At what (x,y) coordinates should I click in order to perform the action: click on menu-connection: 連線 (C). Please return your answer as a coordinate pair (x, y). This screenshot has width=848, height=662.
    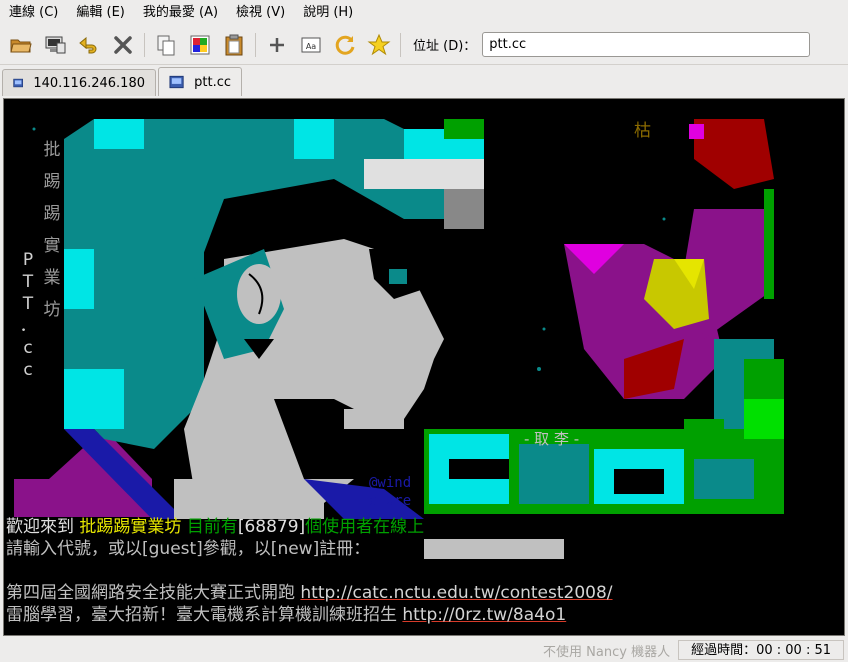
    Looking at the image, I should click on (33, 12).